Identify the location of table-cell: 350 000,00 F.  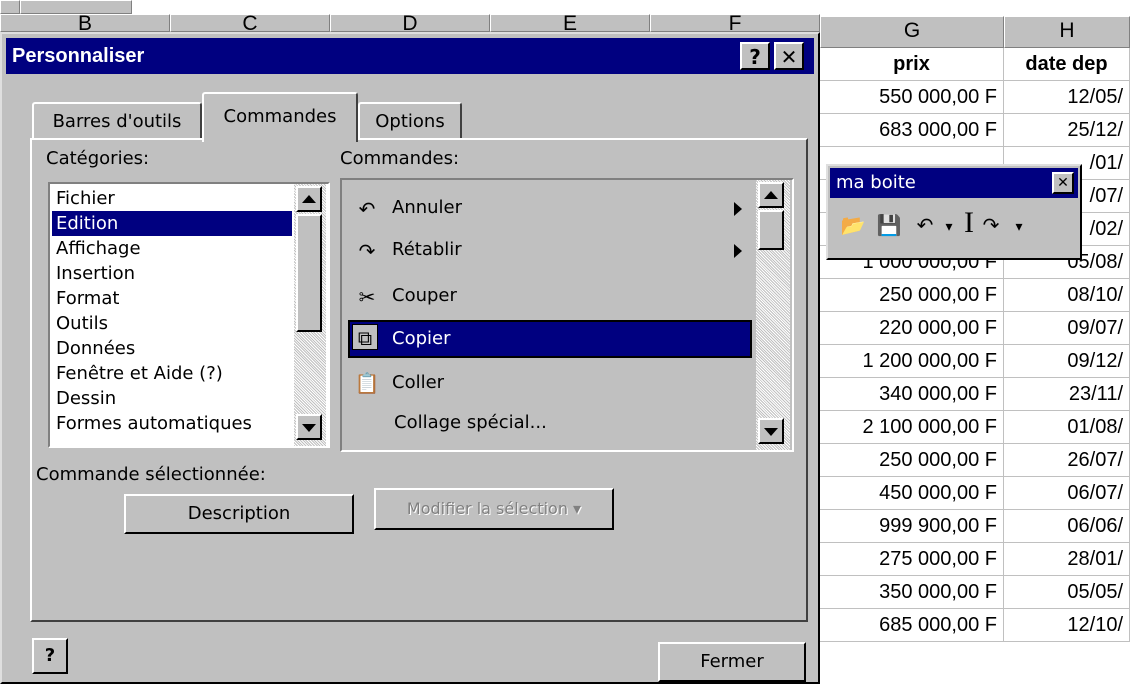
(912, 592).